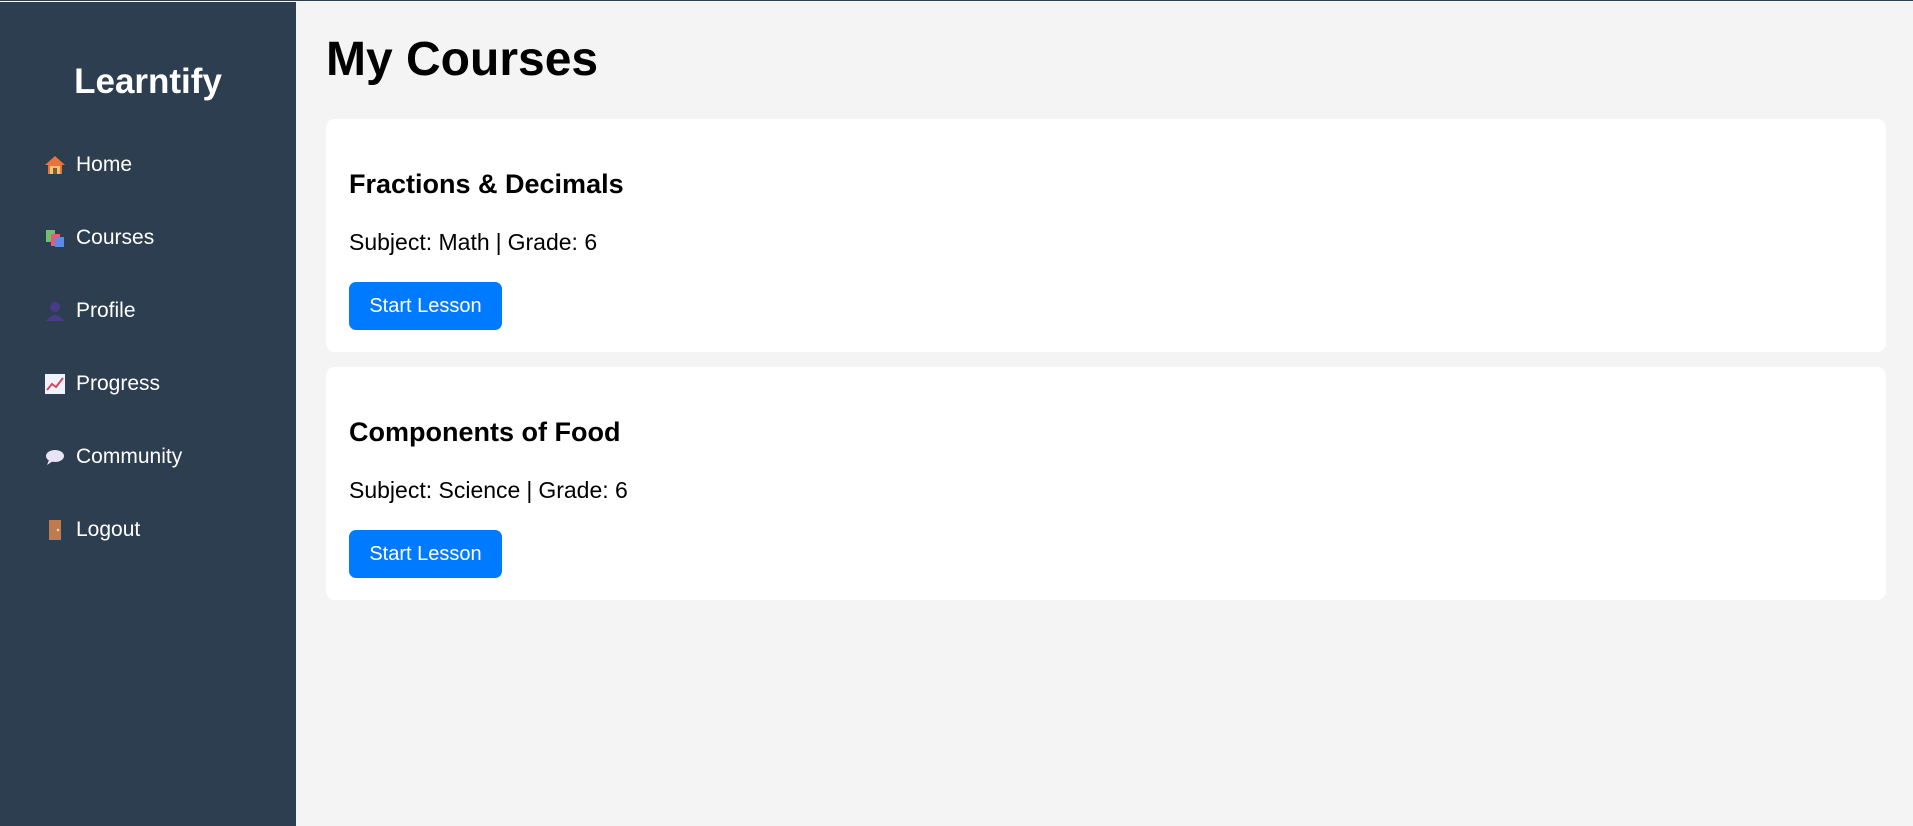 This screenshot has height=826, width=1913. What do you see at coordinates (104, 164) in the screenshot?
I see `sidebar-item-label: Home` at bounding box center [104, 164].